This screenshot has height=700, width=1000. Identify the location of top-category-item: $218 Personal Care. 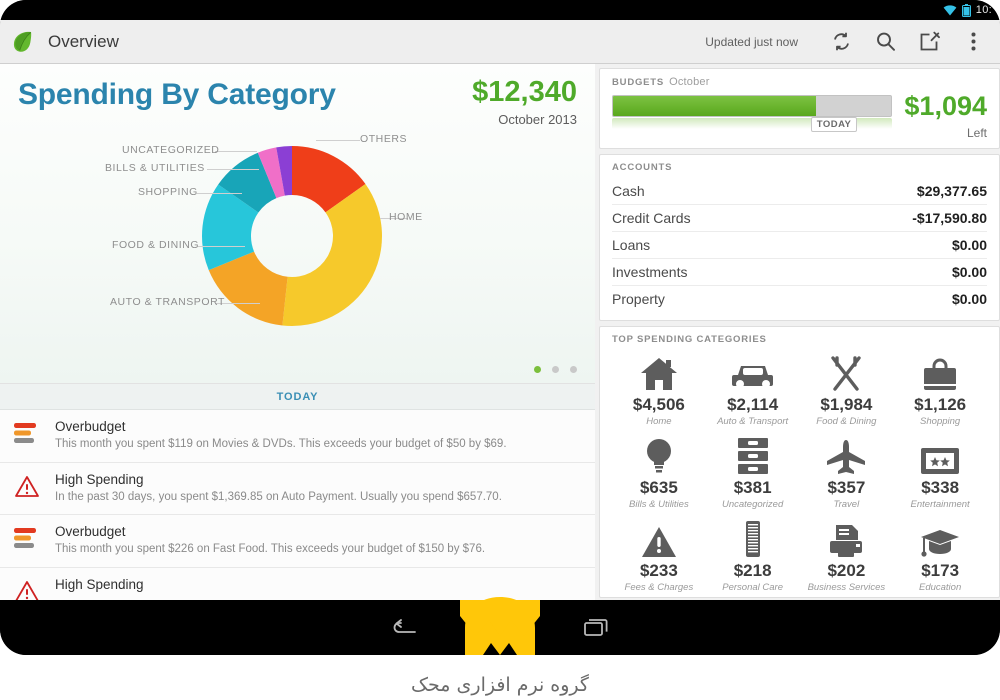
(753, 556).